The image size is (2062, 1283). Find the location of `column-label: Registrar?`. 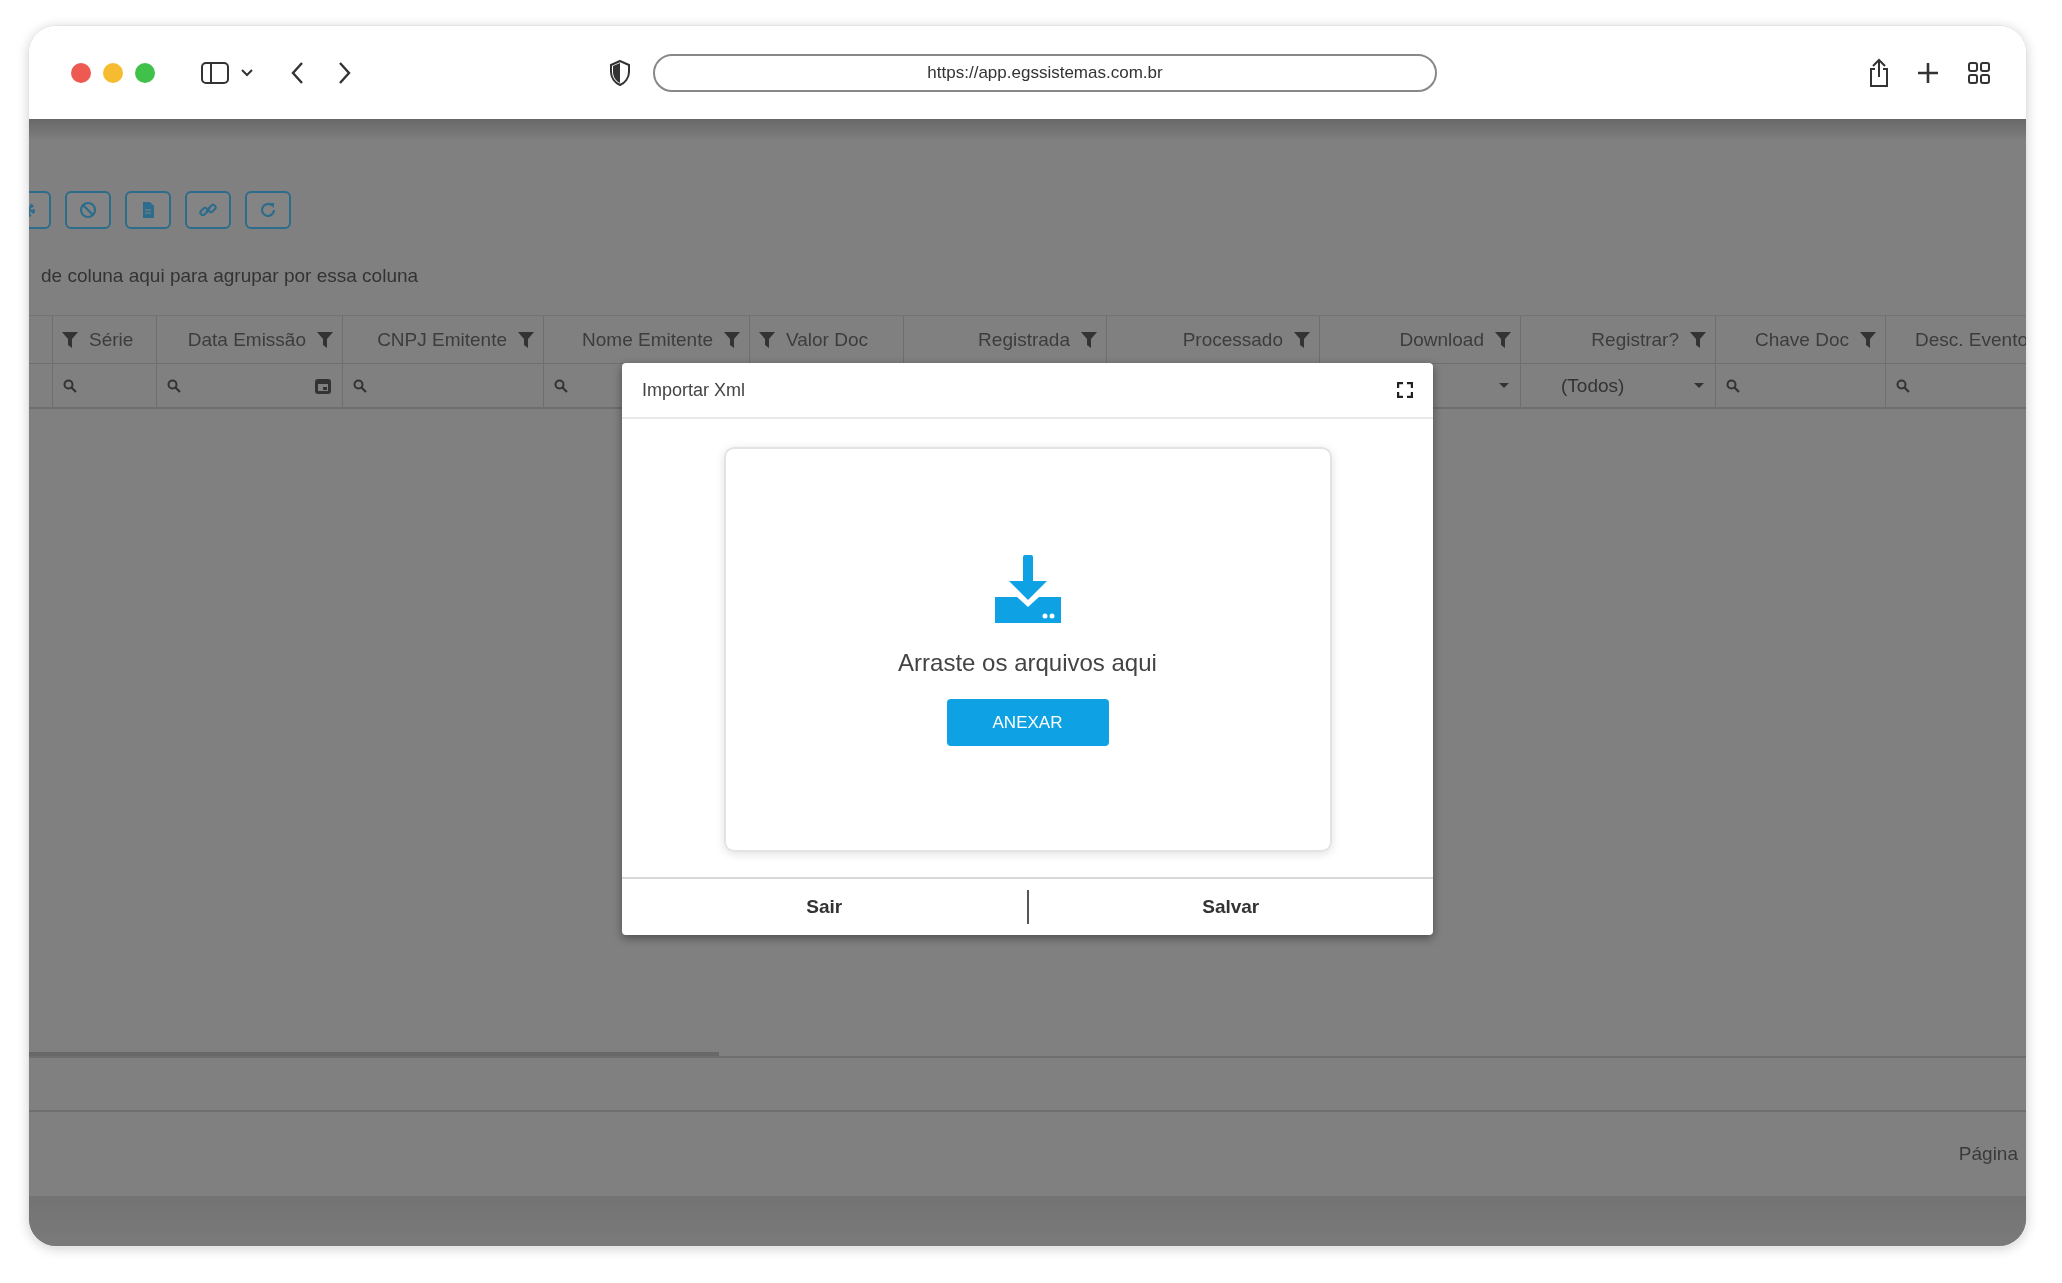

column-label: Registrar? is located at coordinates (1635, 339).